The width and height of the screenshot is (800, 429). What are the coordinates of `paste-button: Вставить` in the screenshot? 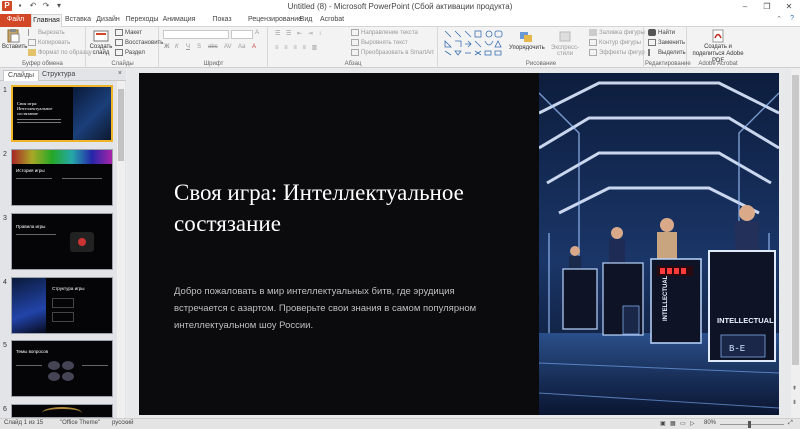 It's located at (14, 39).